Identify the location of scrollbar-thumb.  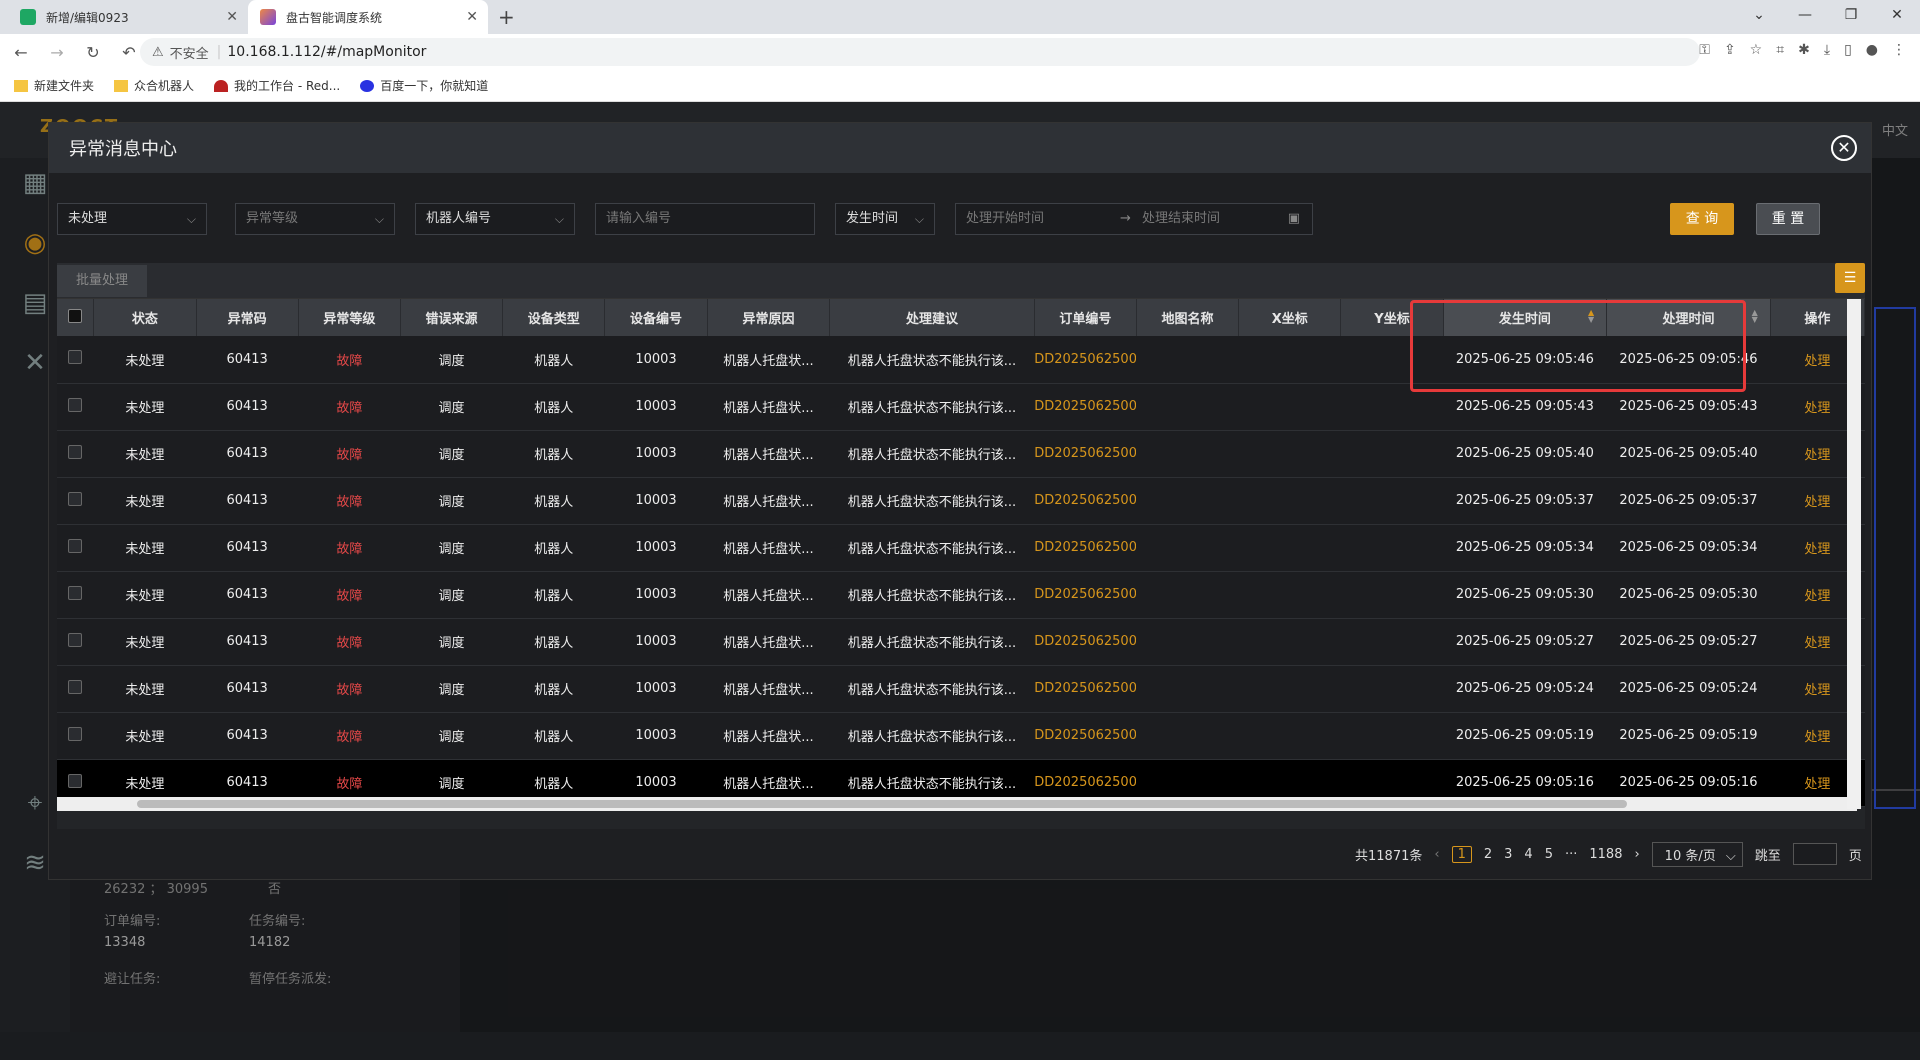
(882, 804).